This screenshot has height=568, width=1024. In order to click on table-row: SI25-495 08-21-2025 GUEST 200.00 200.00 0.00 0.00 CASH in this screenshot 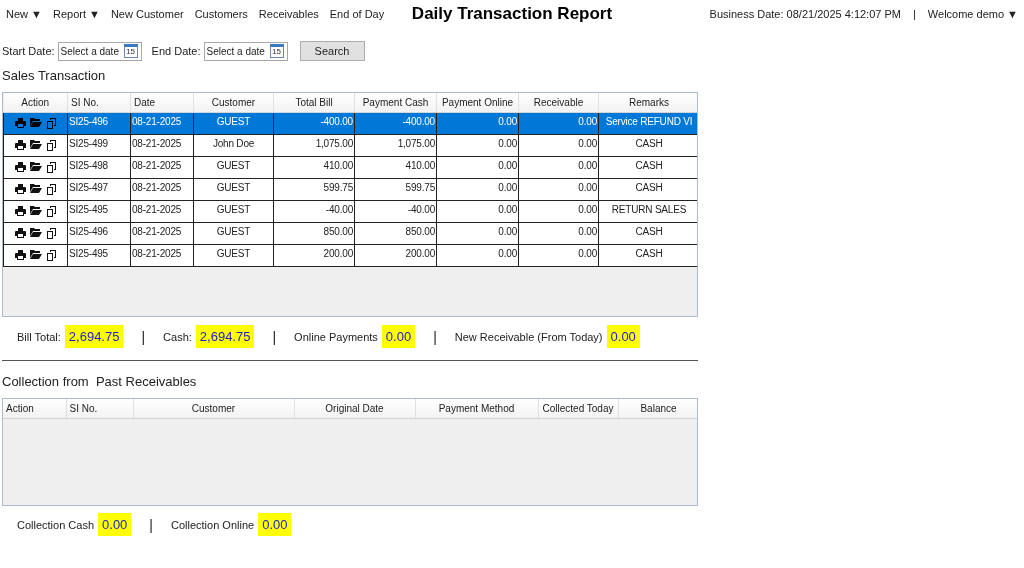, I will do `click(350, 255)`.